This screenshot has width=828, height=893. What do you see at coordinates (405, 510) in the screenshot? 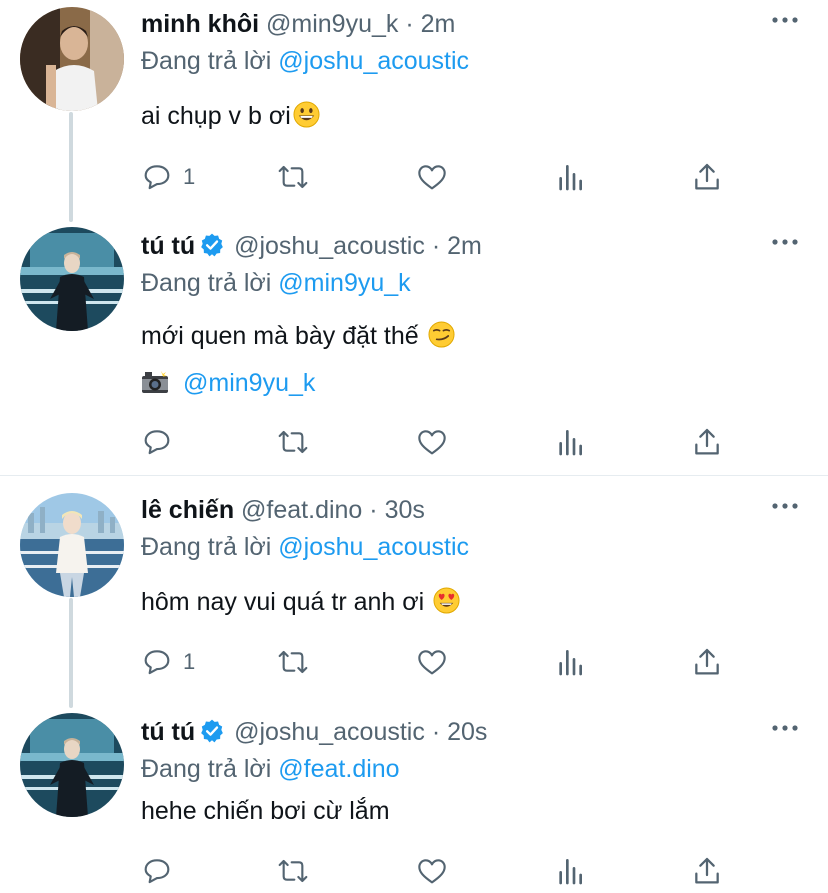
I see `timestamp: 30s` at bounding box center [405, 510].